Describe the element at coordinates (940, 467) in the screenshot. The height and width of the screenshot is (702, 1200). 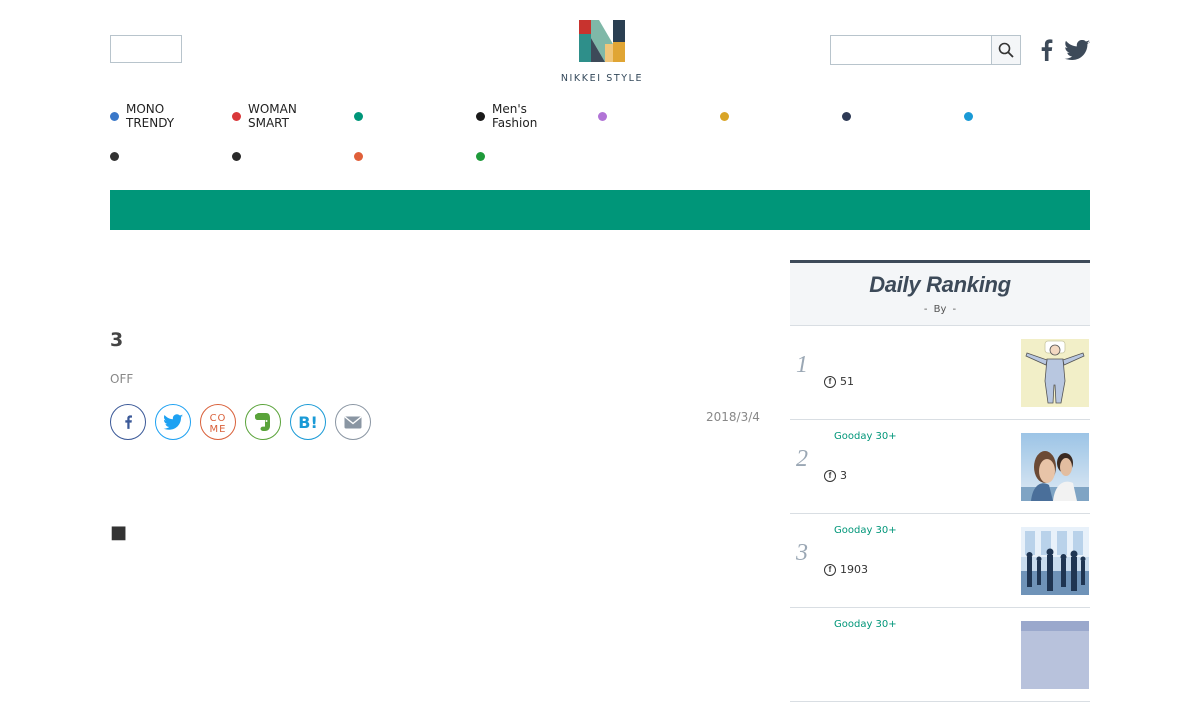
I see `ranking-item: 2 Gooday 30+ f 3` at that location.